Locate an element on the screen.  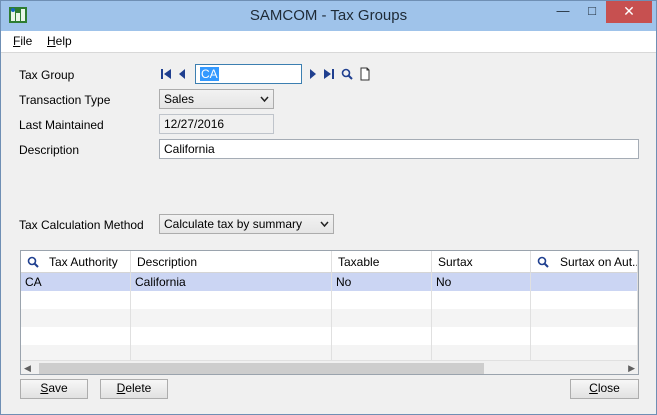
last-maintained-field: 12/27/2016 is located at coordinates (216, 124).